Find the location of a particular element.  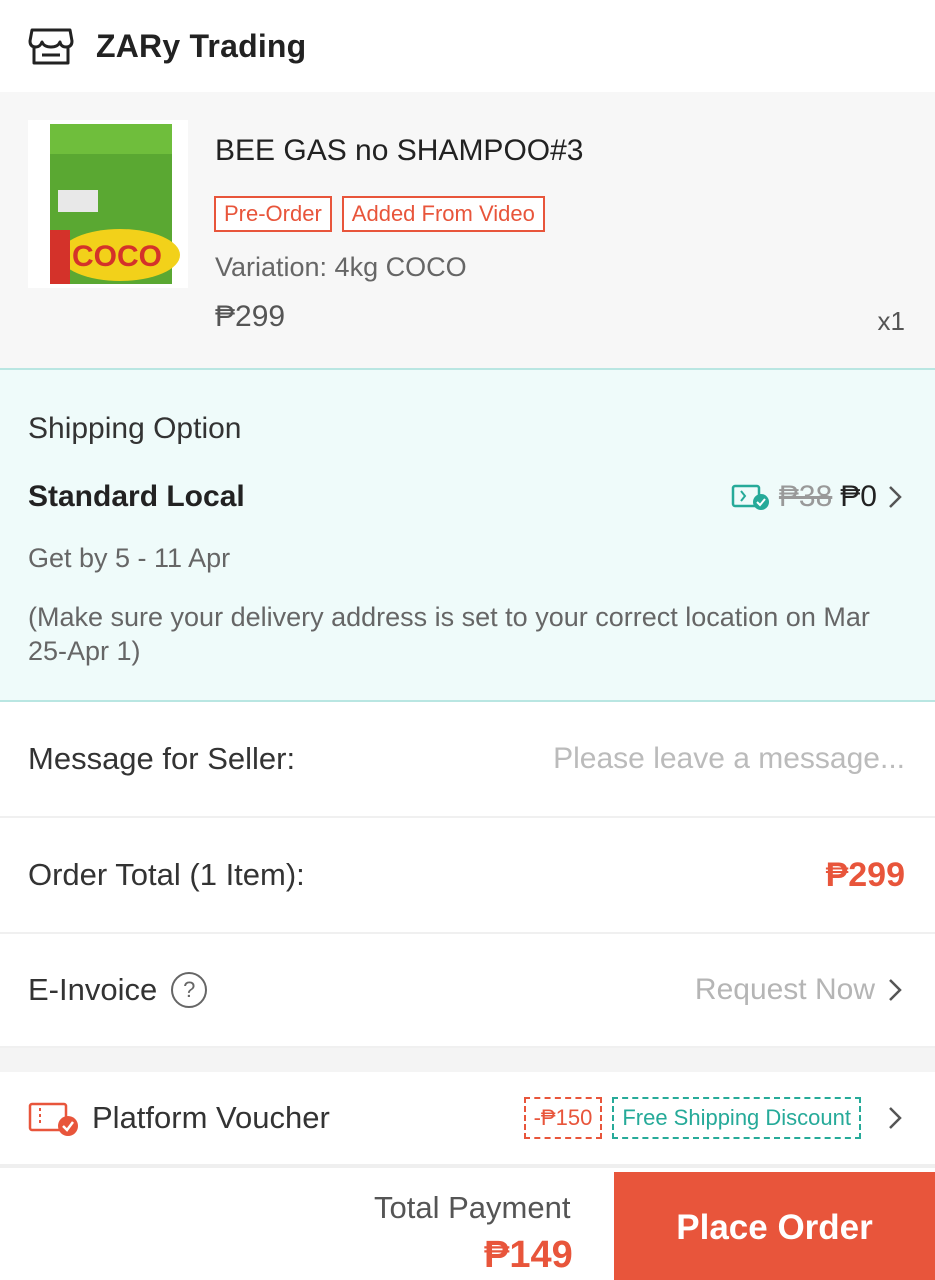

pre-order-tag: Pre-Order is located at coordinates (273, 214).